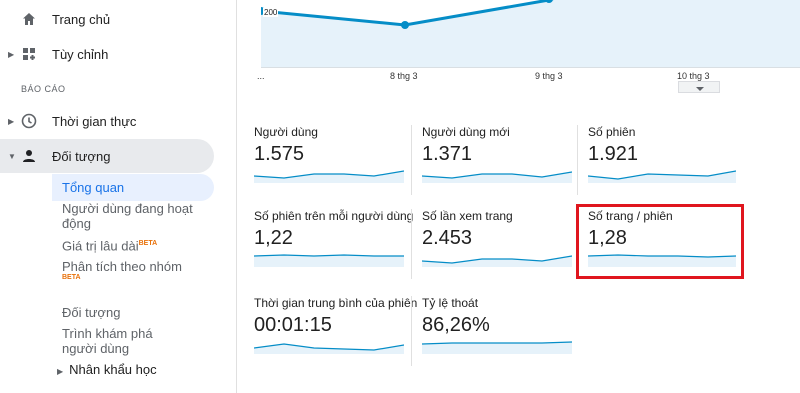 This screenshot has height=393, width=800. Describe the element at coordinates (613, 154) in the screenshot. I see `metric-value: 1.921` at that location.